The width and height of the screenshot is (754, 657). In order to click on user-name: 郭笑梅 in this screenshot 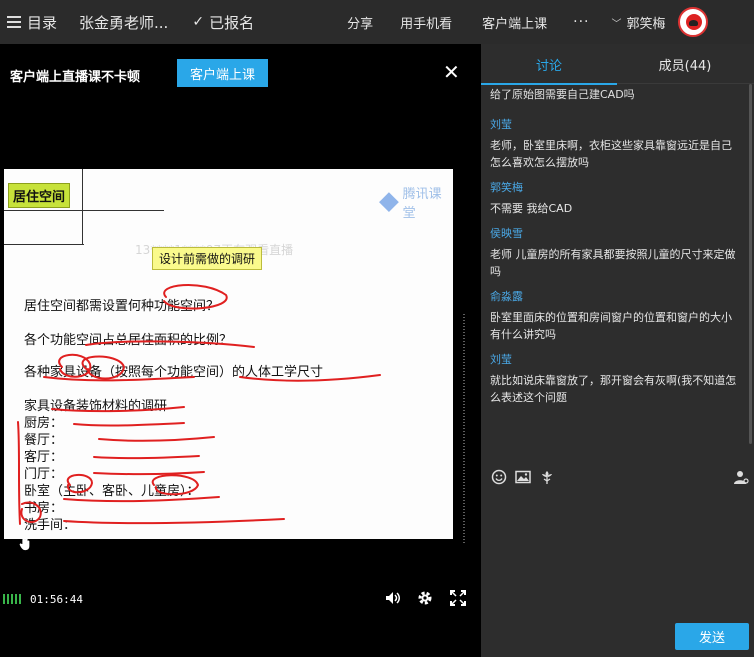, I will do `click(646, 24)`.